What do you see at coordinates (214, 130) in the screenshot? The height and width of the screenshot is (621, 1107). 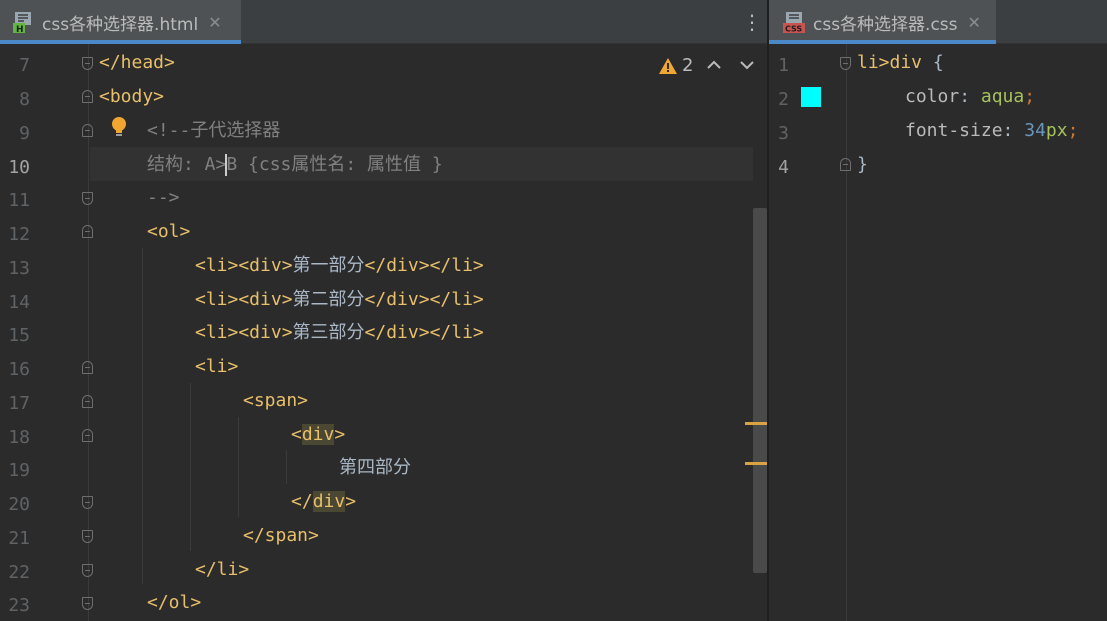 I see `code-line: <!--子代选择器` at bounding box center [214, 130].